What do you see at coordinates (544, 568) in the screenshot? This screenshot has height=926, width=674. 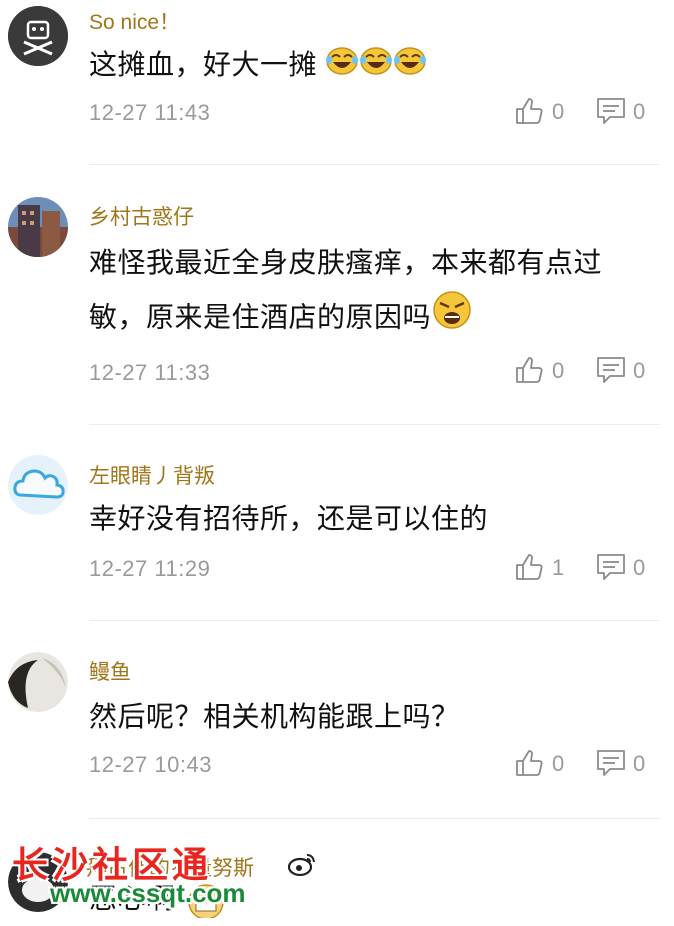 I see `like-button: 1` at bounding box center [544, 568].